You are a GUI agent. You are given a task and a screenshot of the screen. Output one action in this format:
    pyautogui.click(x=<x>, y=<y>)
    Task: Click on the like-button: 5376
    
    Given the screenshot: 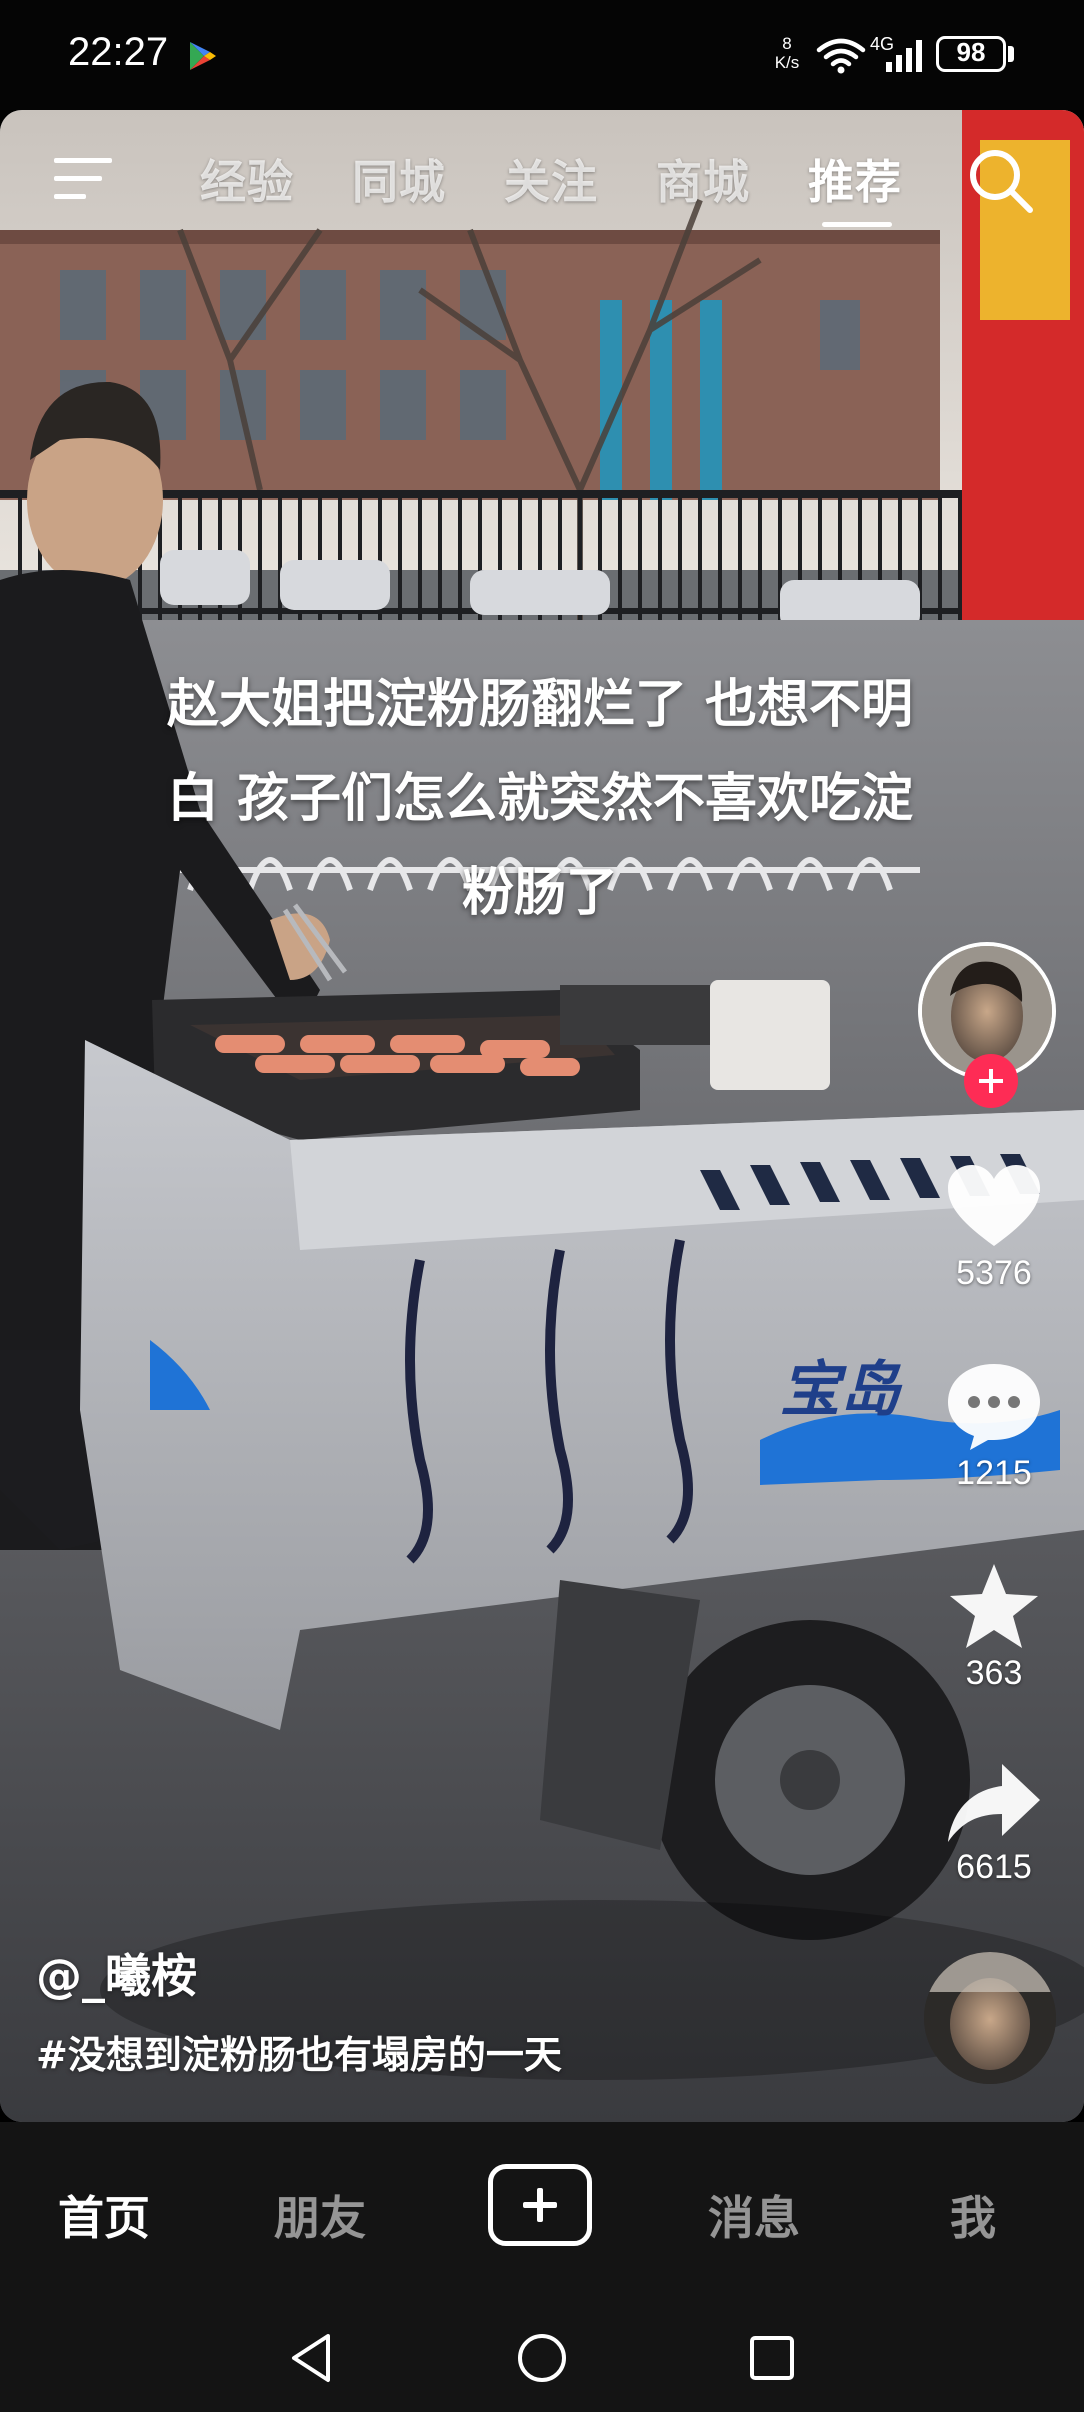 What is the action you would take?
    pyautogui.click(x=994, y=1227)
    